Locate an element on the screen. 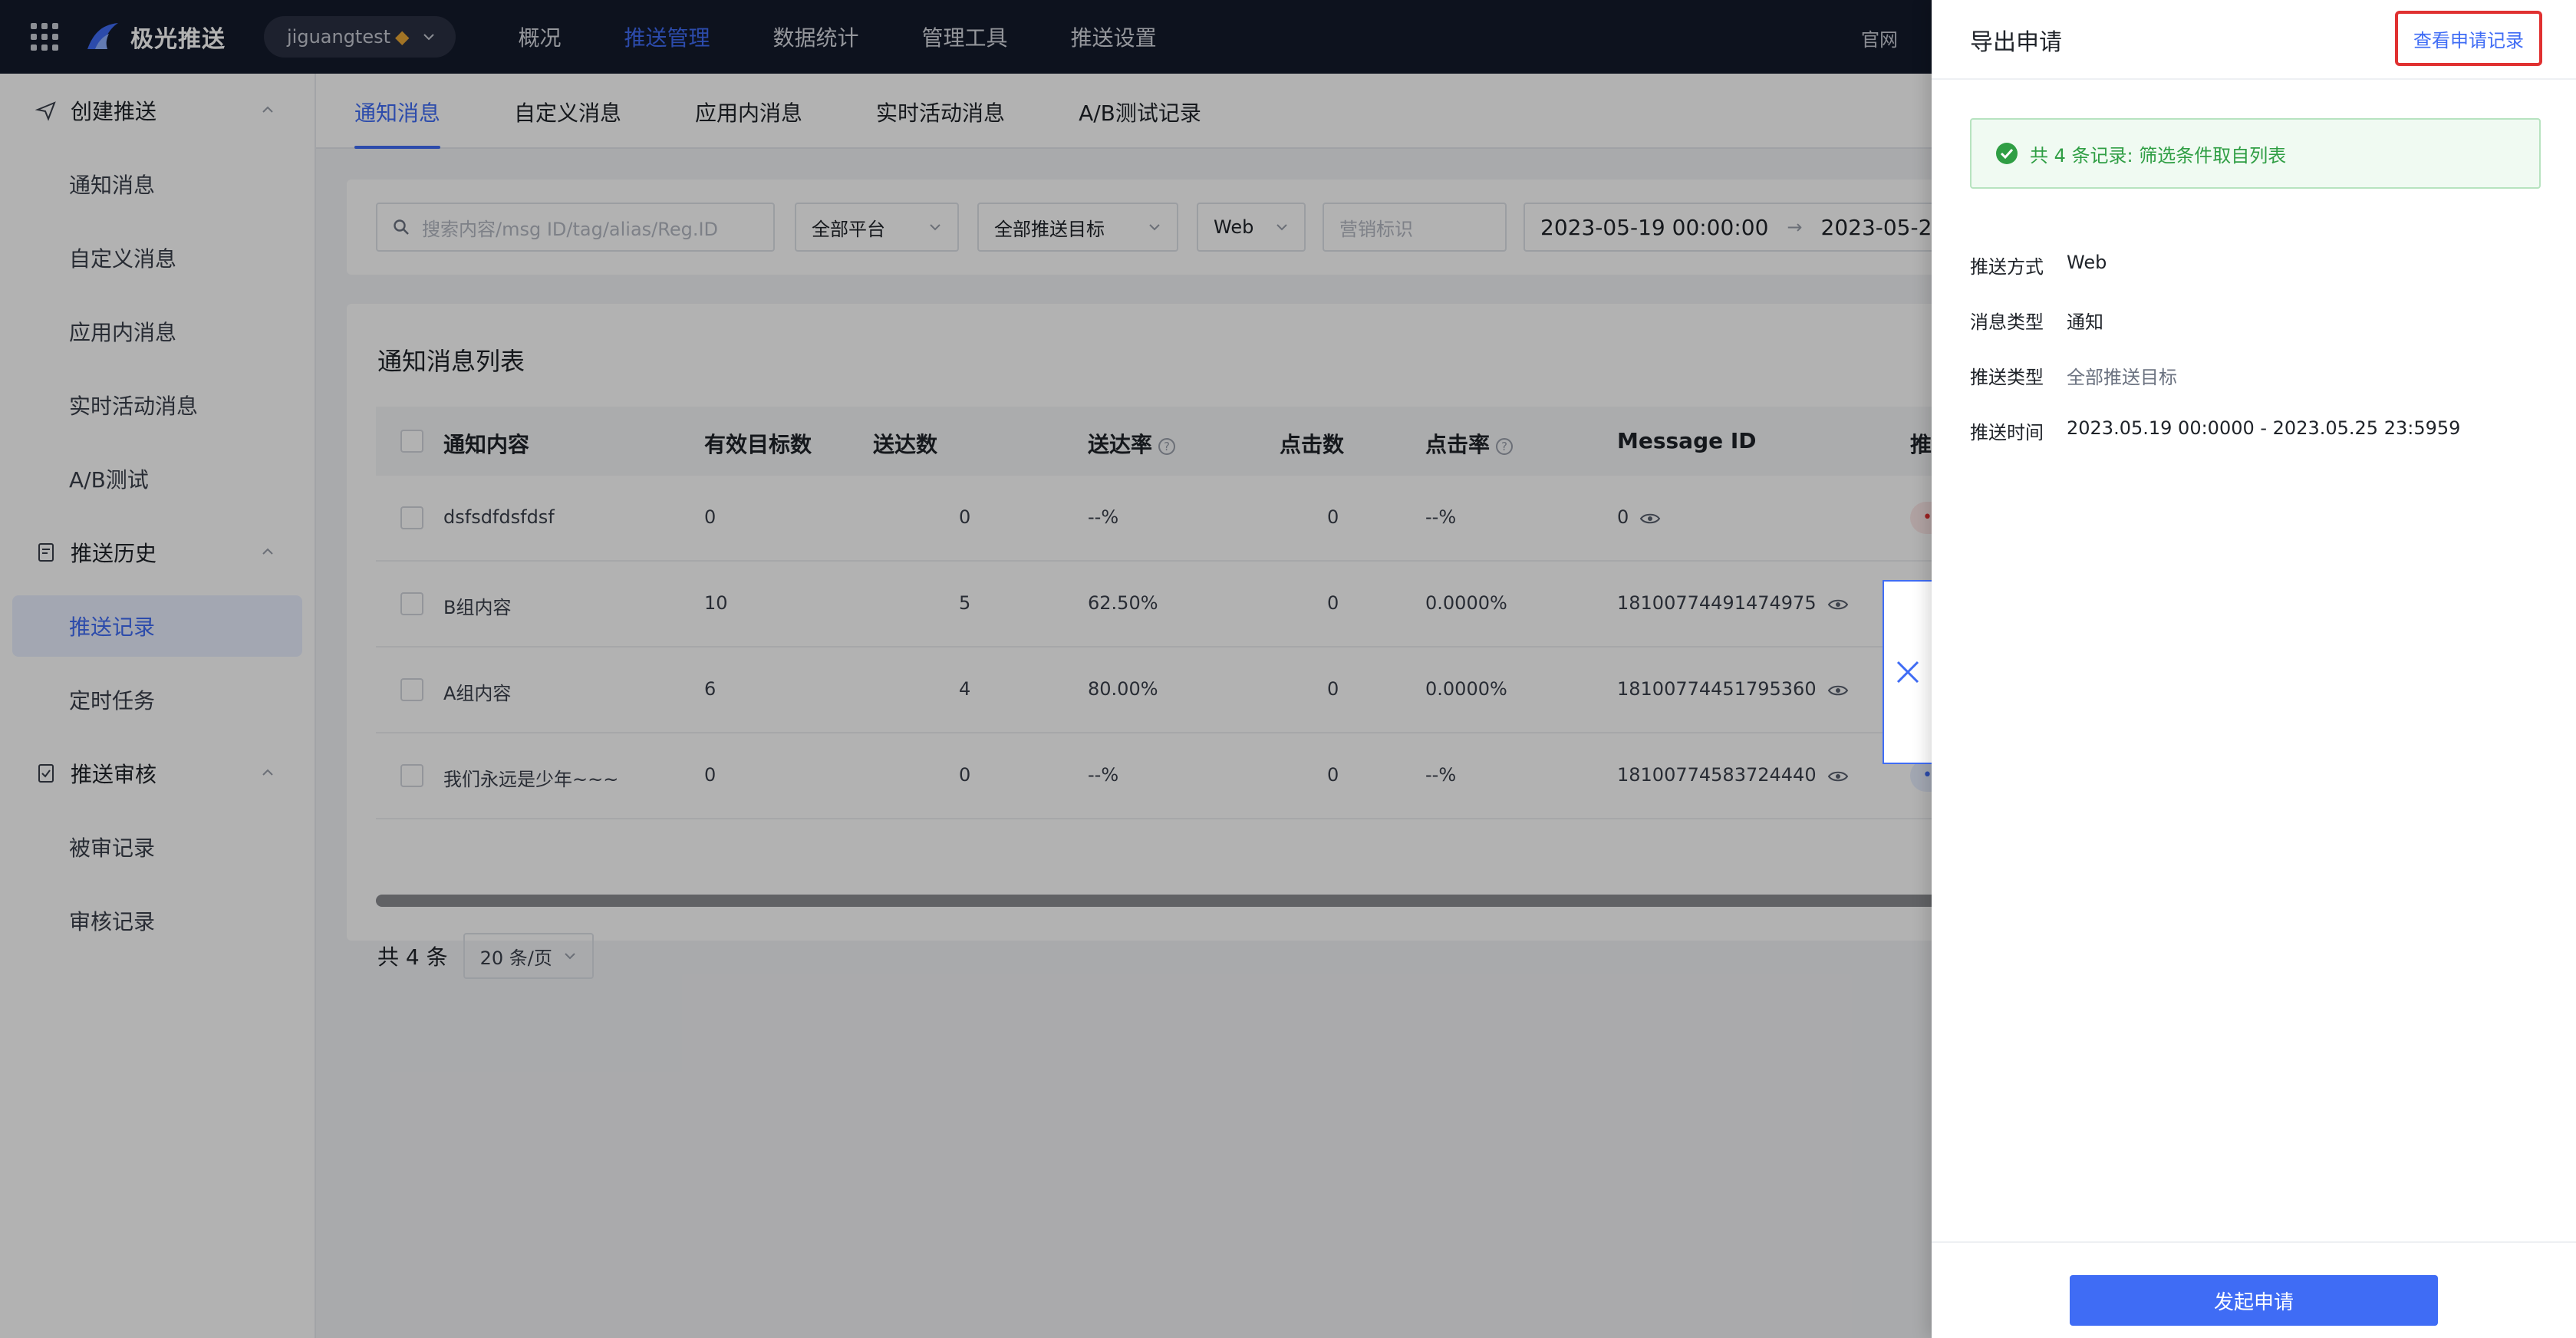 The height and width of the screenshot is (1338, 2576). field-push-type: 推送类型 全部推送目标 is located at coordinates (2073, 375).